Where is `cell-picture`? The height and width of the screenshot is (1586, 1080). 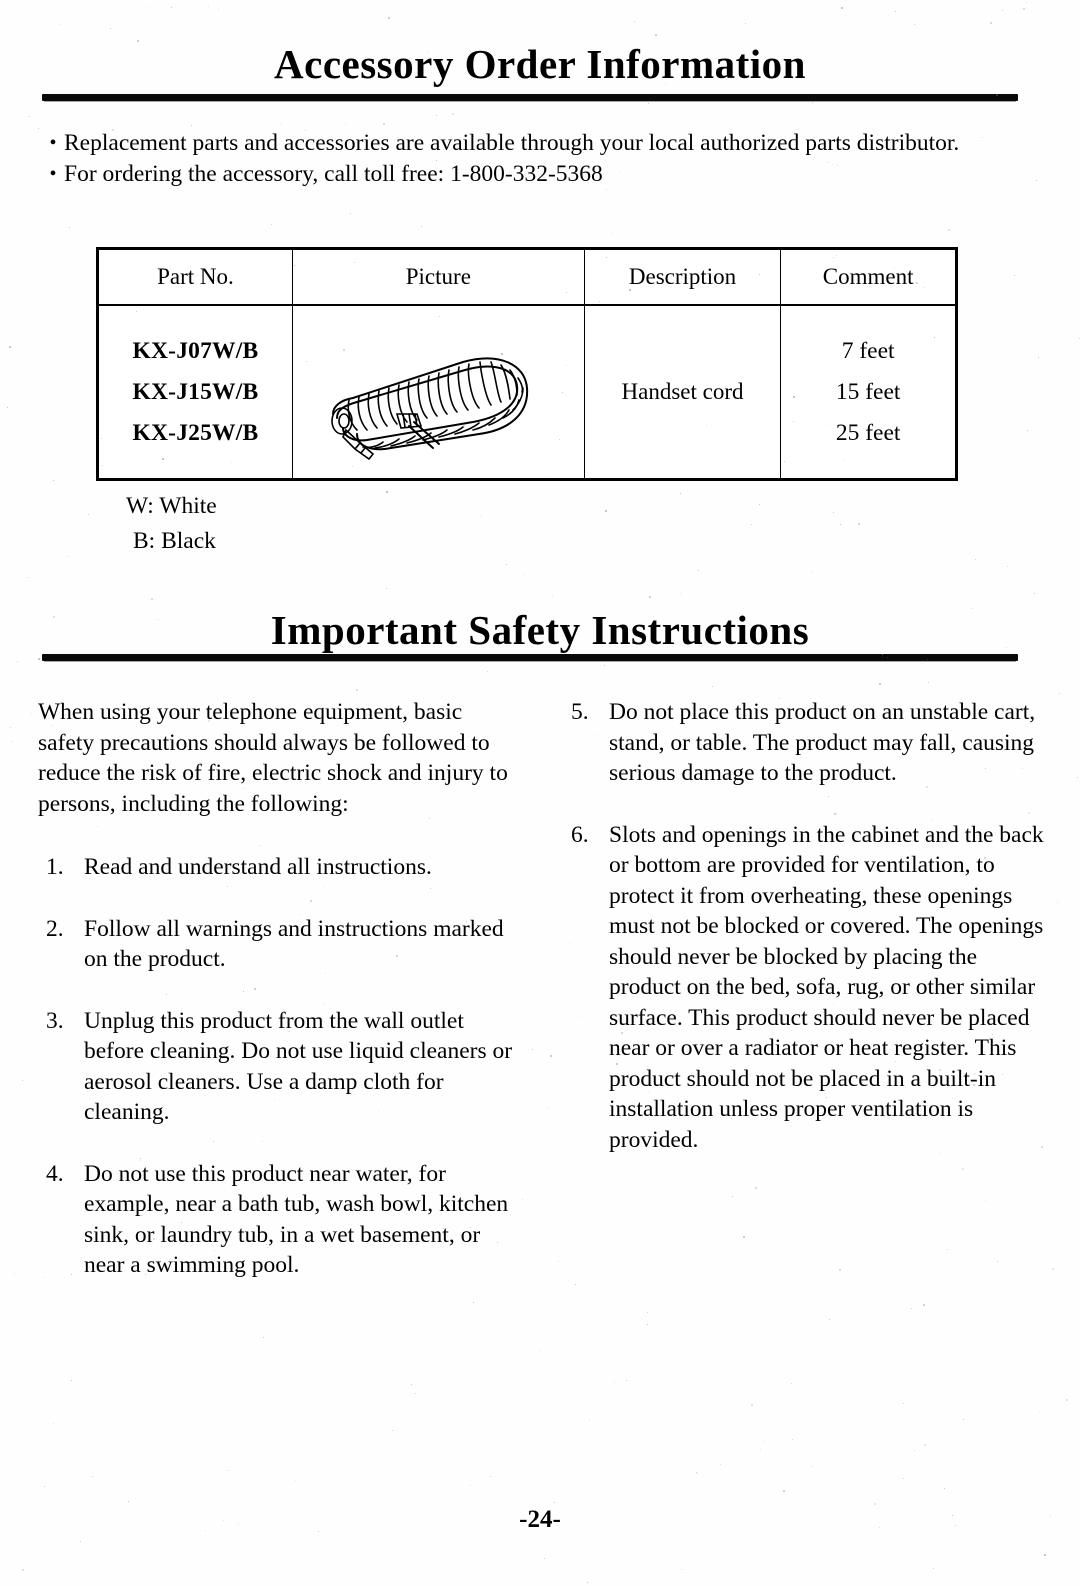
cell-picture is located at coordinates (438, 392).